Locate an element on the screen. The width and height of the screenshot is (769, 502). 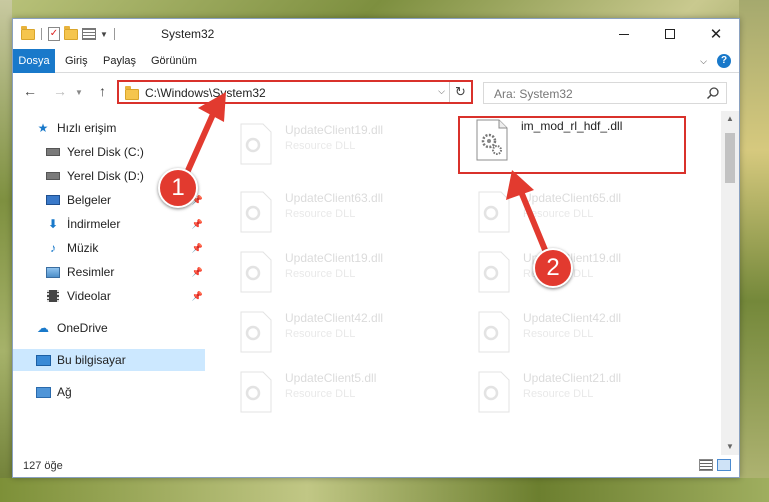
sidebar-item-this-pc: Bu bilgisayar is located at coordinates (109, 360).